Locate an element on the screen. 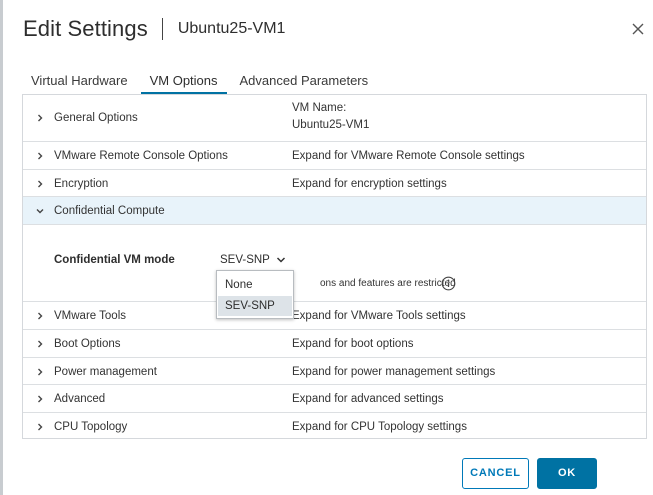 The width and height of the screenshot is (653, 495). ok-button: OK is located at coordinates (567, 473).